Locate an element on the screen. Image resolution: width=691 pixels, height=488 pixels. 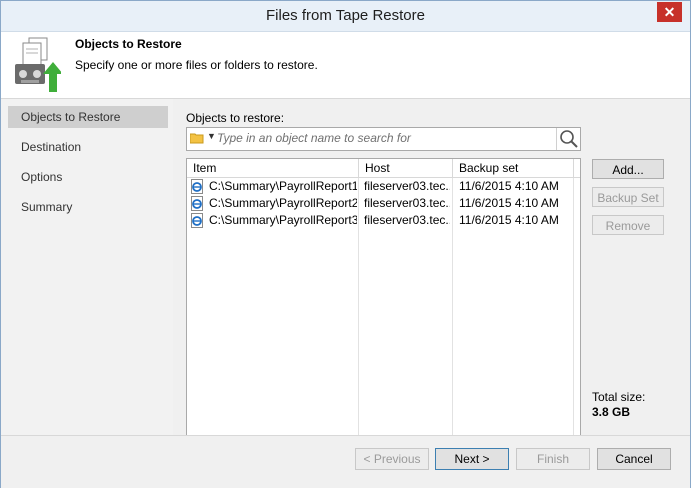
title-bar: Files from Tape Restore ✕ is located at coordinates (345, 16).